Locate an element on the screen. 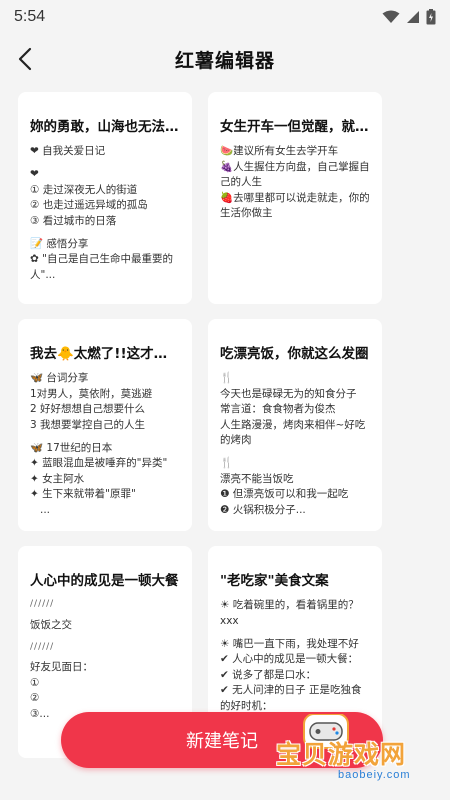 This screenshot has height=800, width=450. chevron-left-icon is located at coordinates (25, 59).